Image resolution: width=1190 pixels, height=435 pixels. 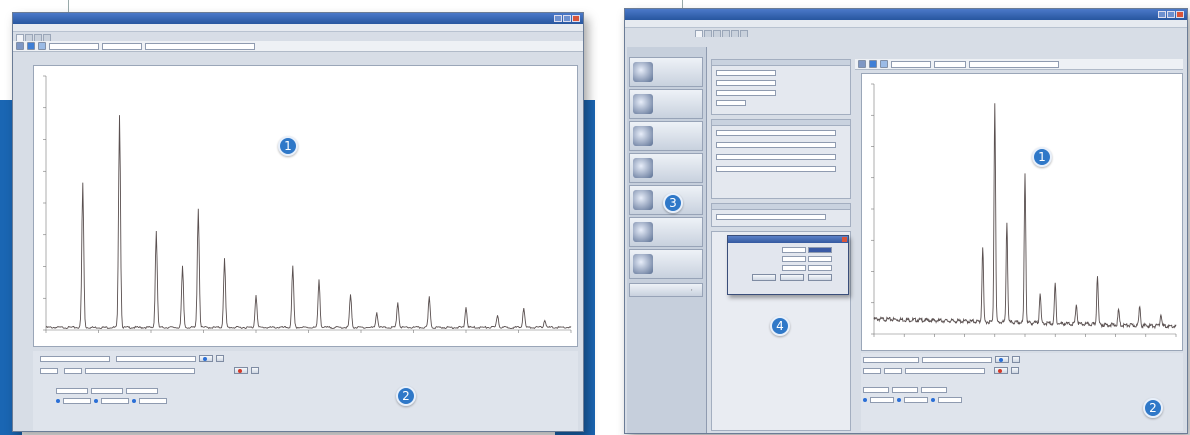 I want to click on shutter-field, so click(x=746, y=93).